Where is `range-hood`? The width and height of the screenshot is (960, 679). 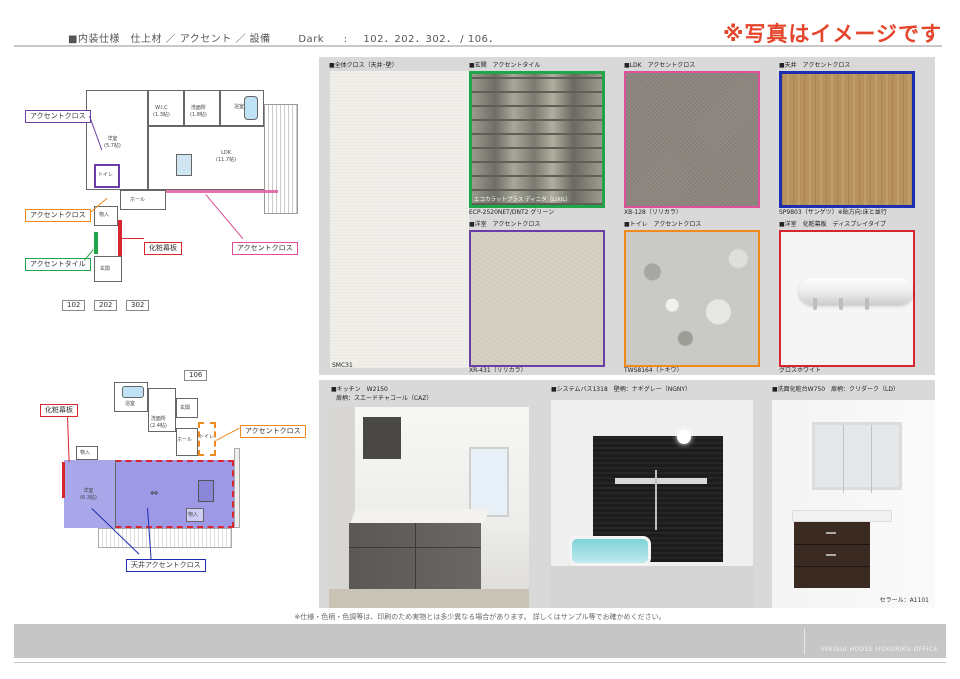 range-hood is located at coordinates (382, 438).